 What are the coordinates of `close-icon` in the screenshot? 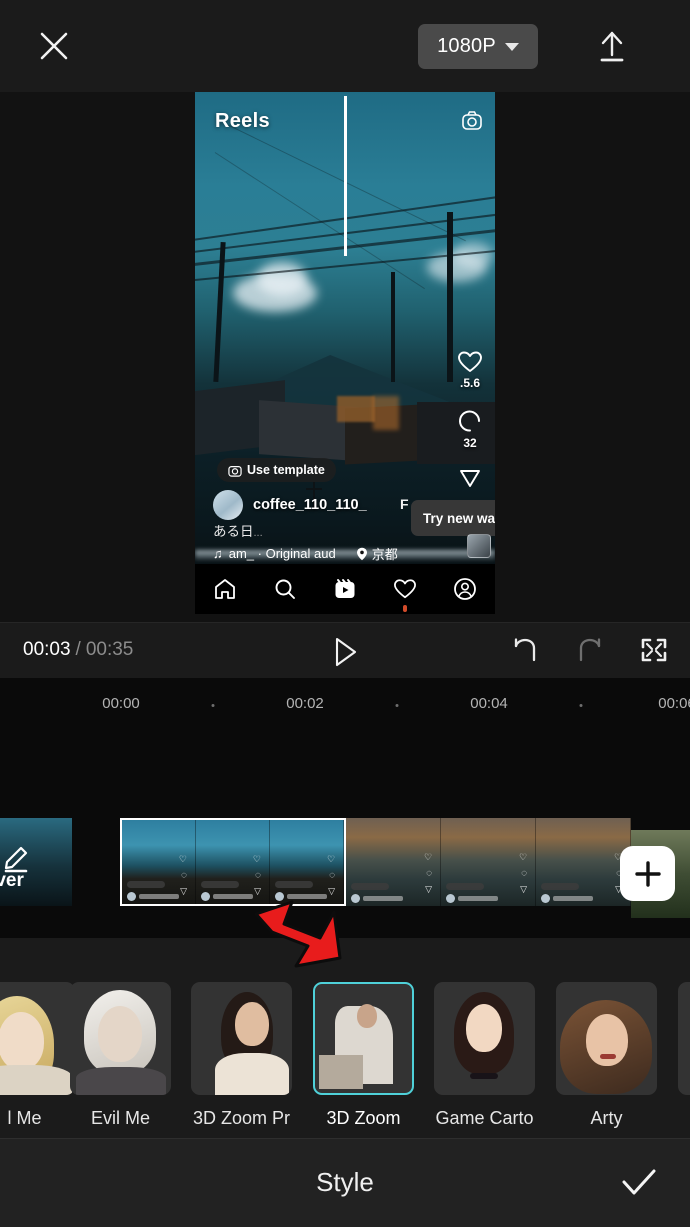 It's located at (54, 46).